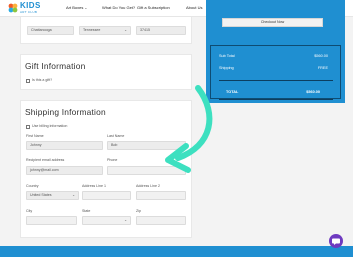 This screenshot has height=257, width=353. Describe the element at coordinates (32, 186) in the screenshot. I see `country-label: Country` at that location.